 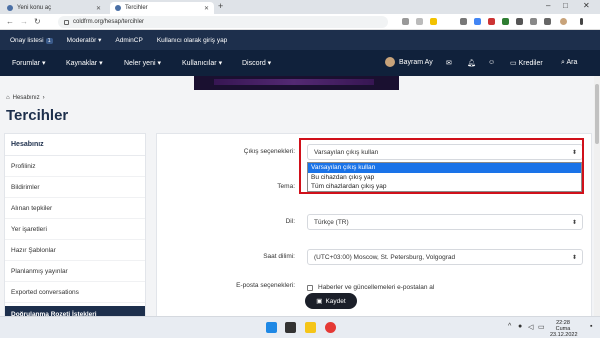 What do you see at coordinates (520, 326) in the screenshot?
I see `microphone-icon: ●` at bounding box center [520, 326].